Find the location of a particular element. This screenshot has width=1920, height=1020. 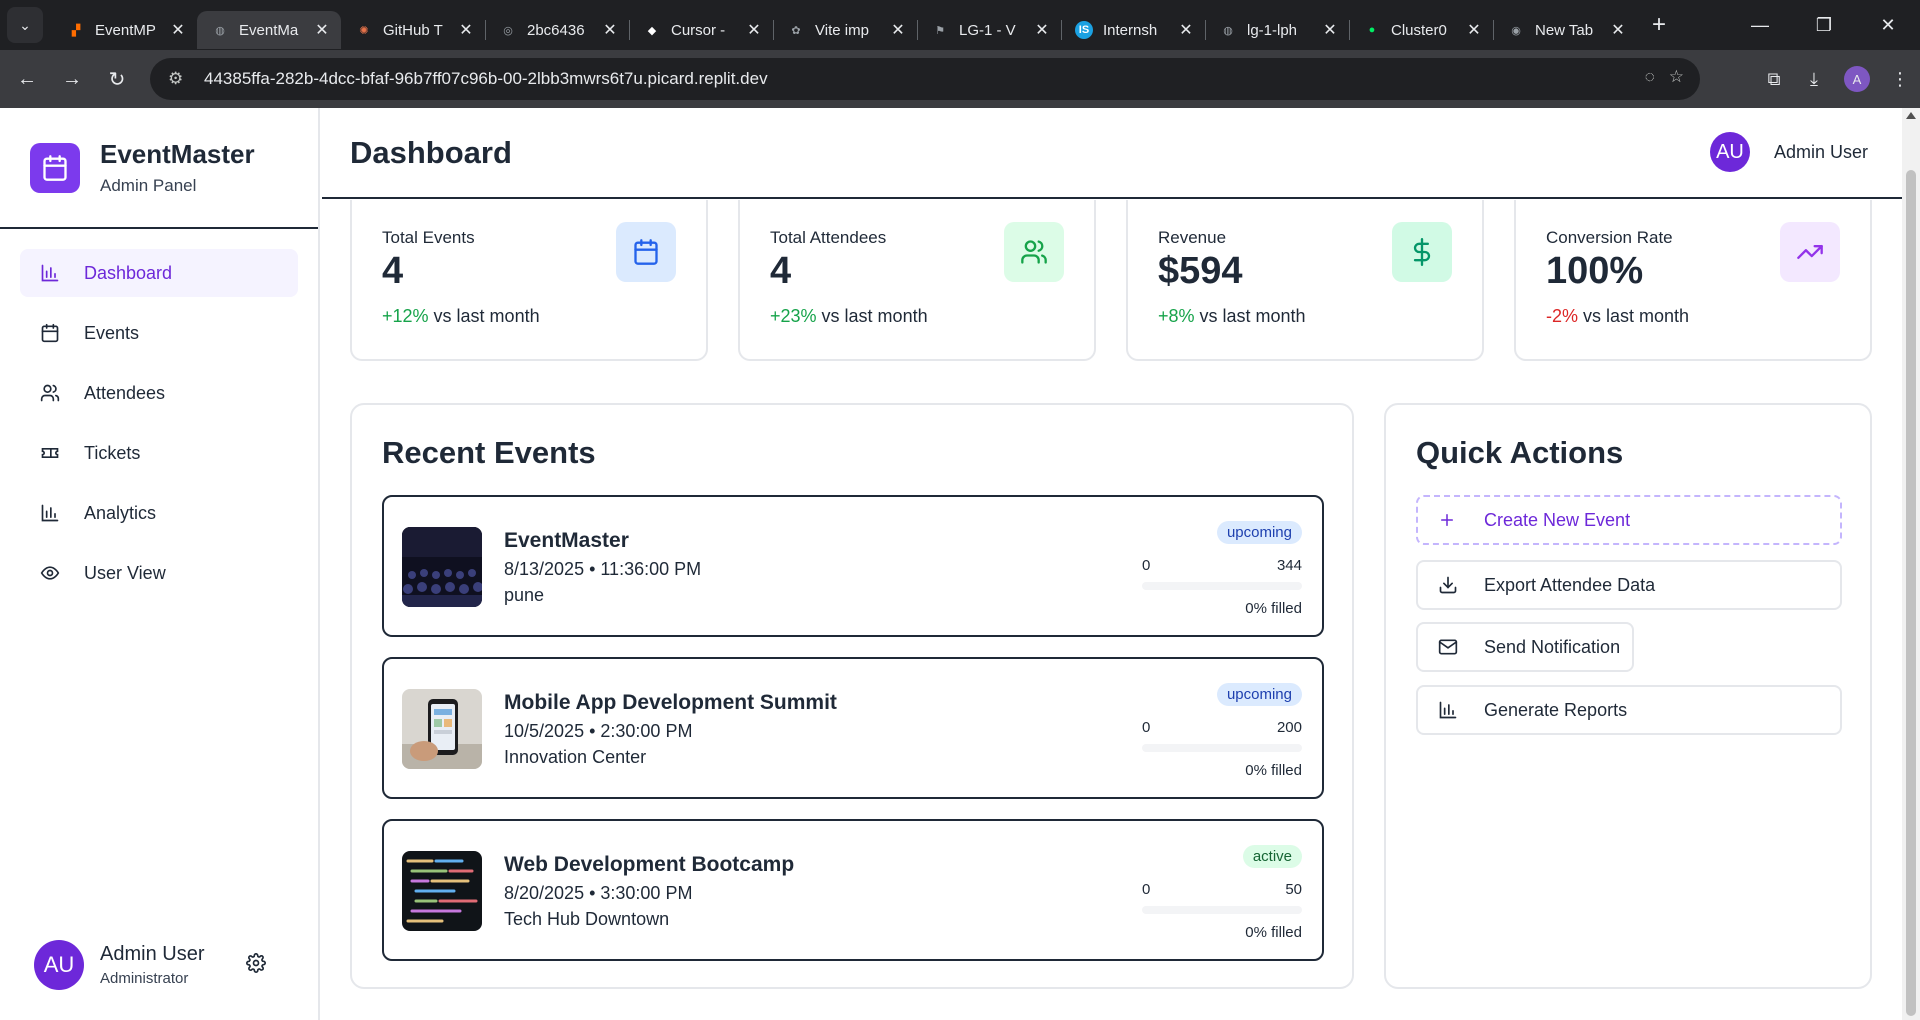

back-button: ← is located at coordinates (27, 79).